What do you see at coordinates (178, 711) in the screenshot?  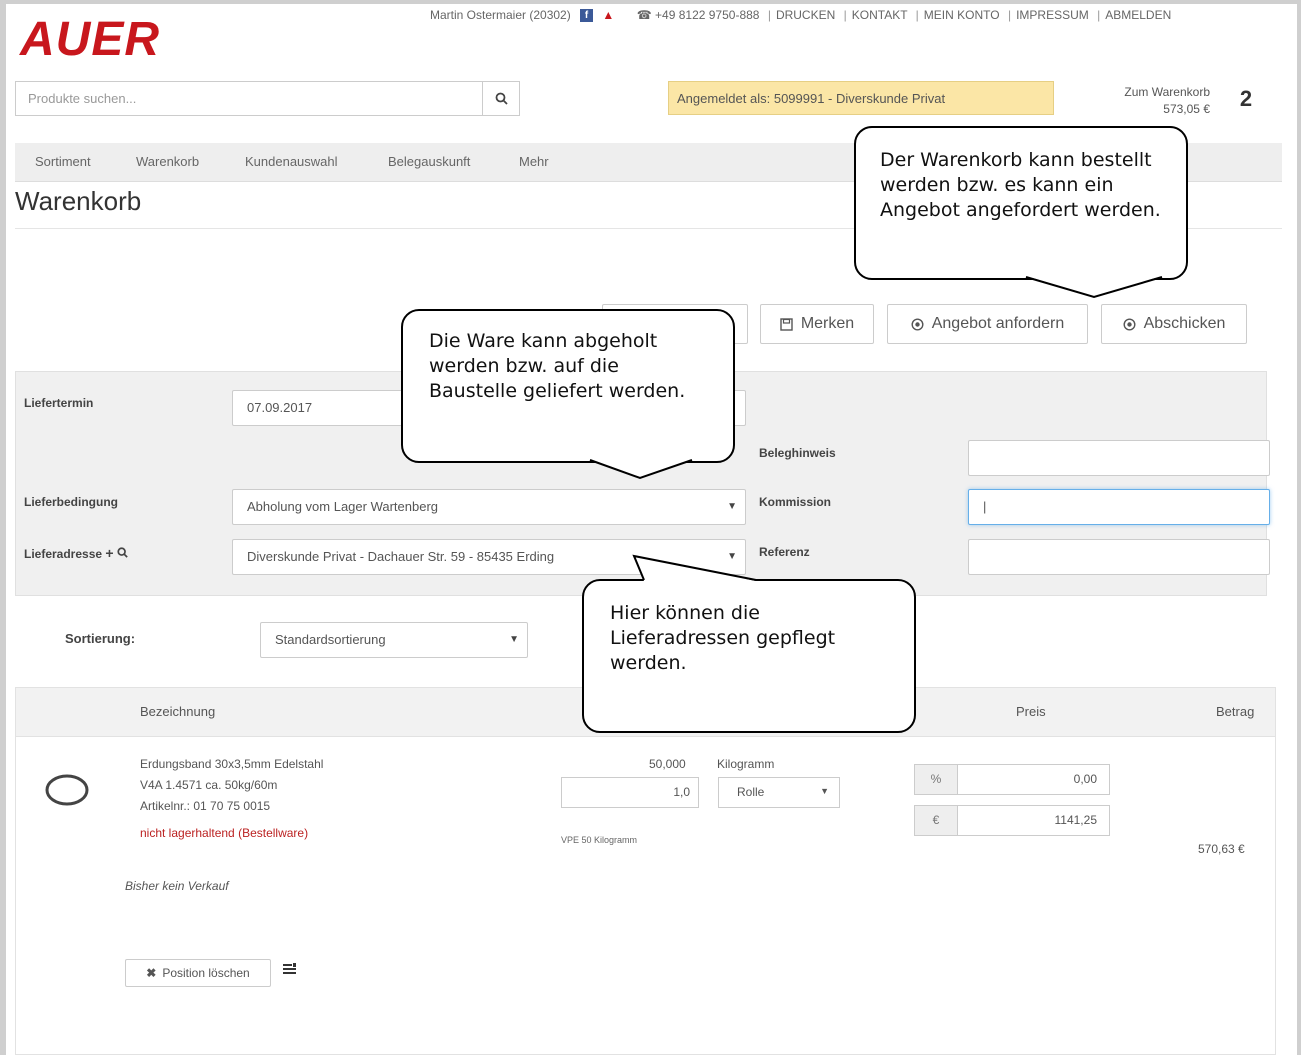 I see `col-bezeichnung: Bezeichnung` at bounding box center [178, 711].